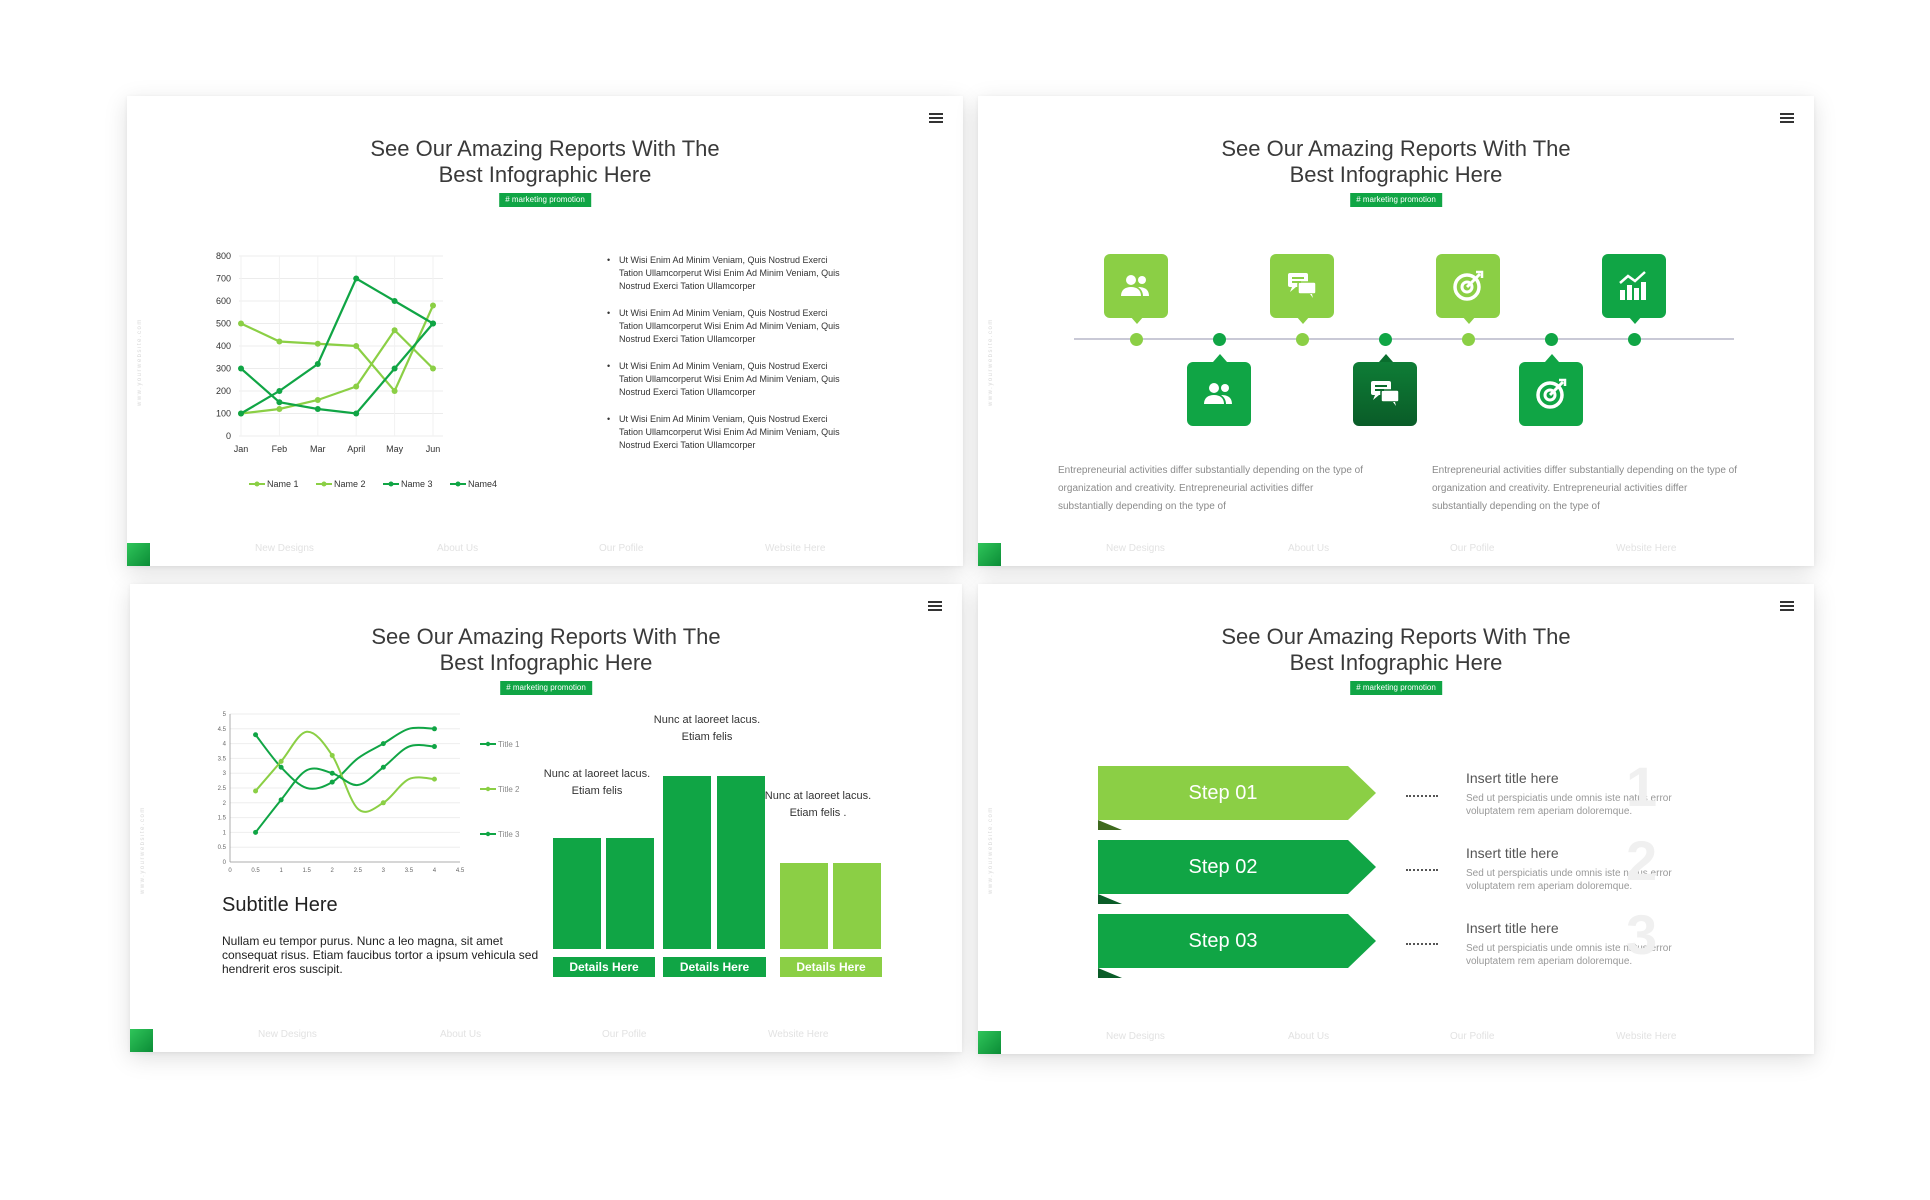 The height and width of the screenshot is (1200, 1930). Describe the element at coordinates (818, 805) in the screenshot. I see `bar-caption: Nunc at laoreet lacus. Etiam felis .` at that location.